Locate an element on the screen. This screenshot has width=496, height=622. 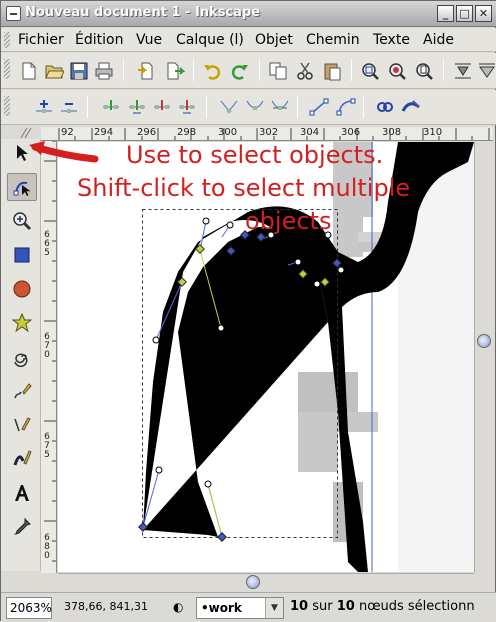
ellipse-icon is located at coordinates (22, 289).